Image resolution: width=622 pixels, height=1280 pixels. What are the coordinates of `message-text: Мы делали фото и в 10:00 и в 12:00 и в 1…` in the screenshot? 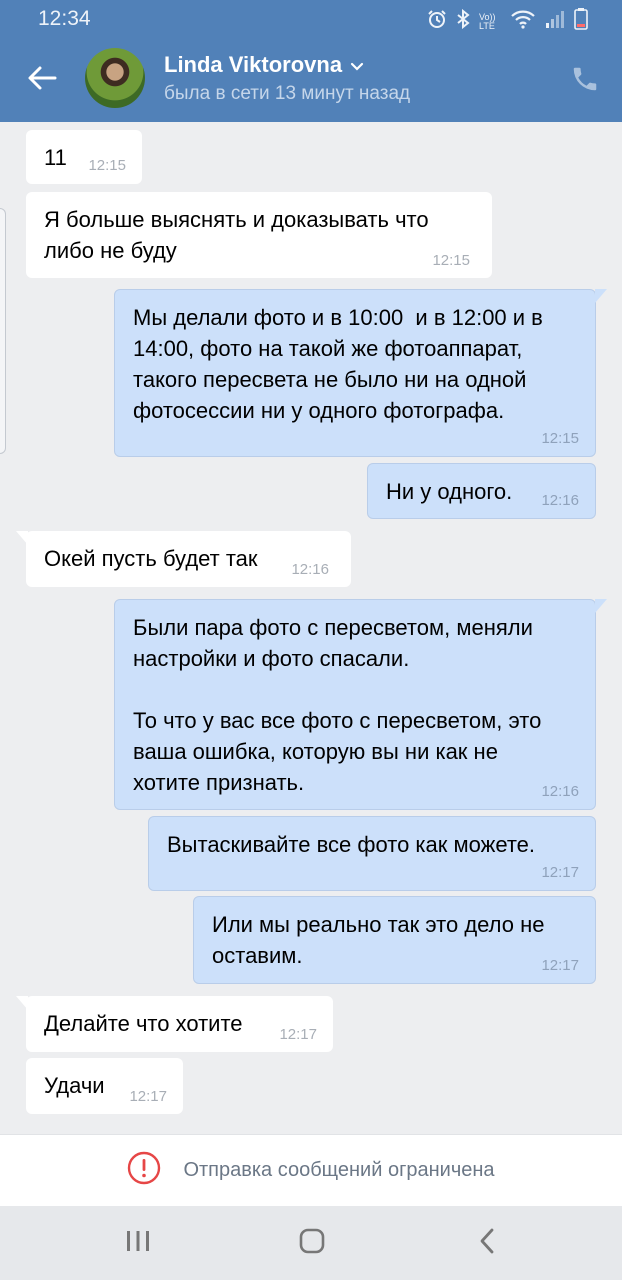 It's located at (338, 364).